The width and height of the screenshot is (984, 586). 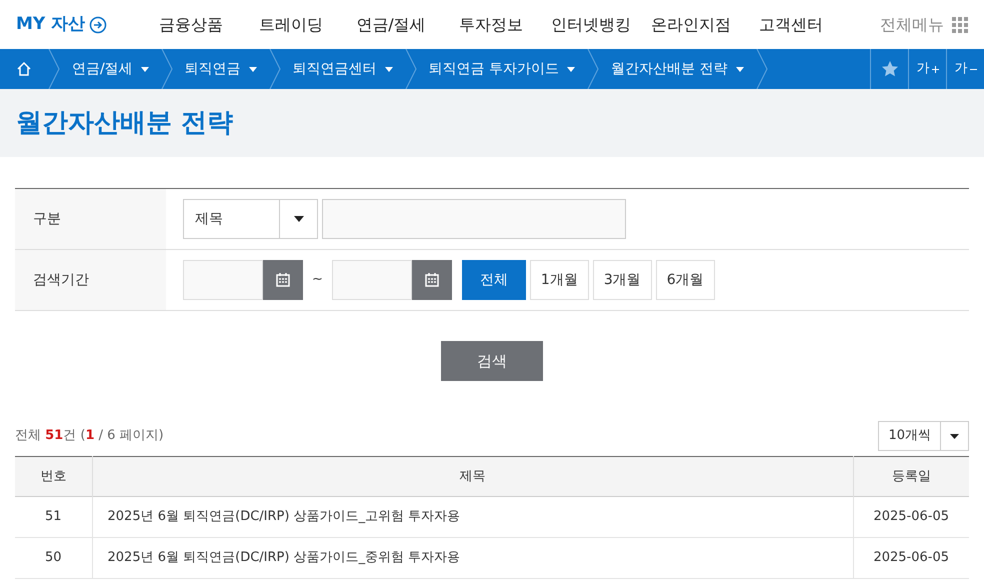 What do you see at coordinates (89, 436) in the screenshot?
I see `result-summary: 전체 51건 (1 / 6 페이지)` at bounding box center [89, 436].